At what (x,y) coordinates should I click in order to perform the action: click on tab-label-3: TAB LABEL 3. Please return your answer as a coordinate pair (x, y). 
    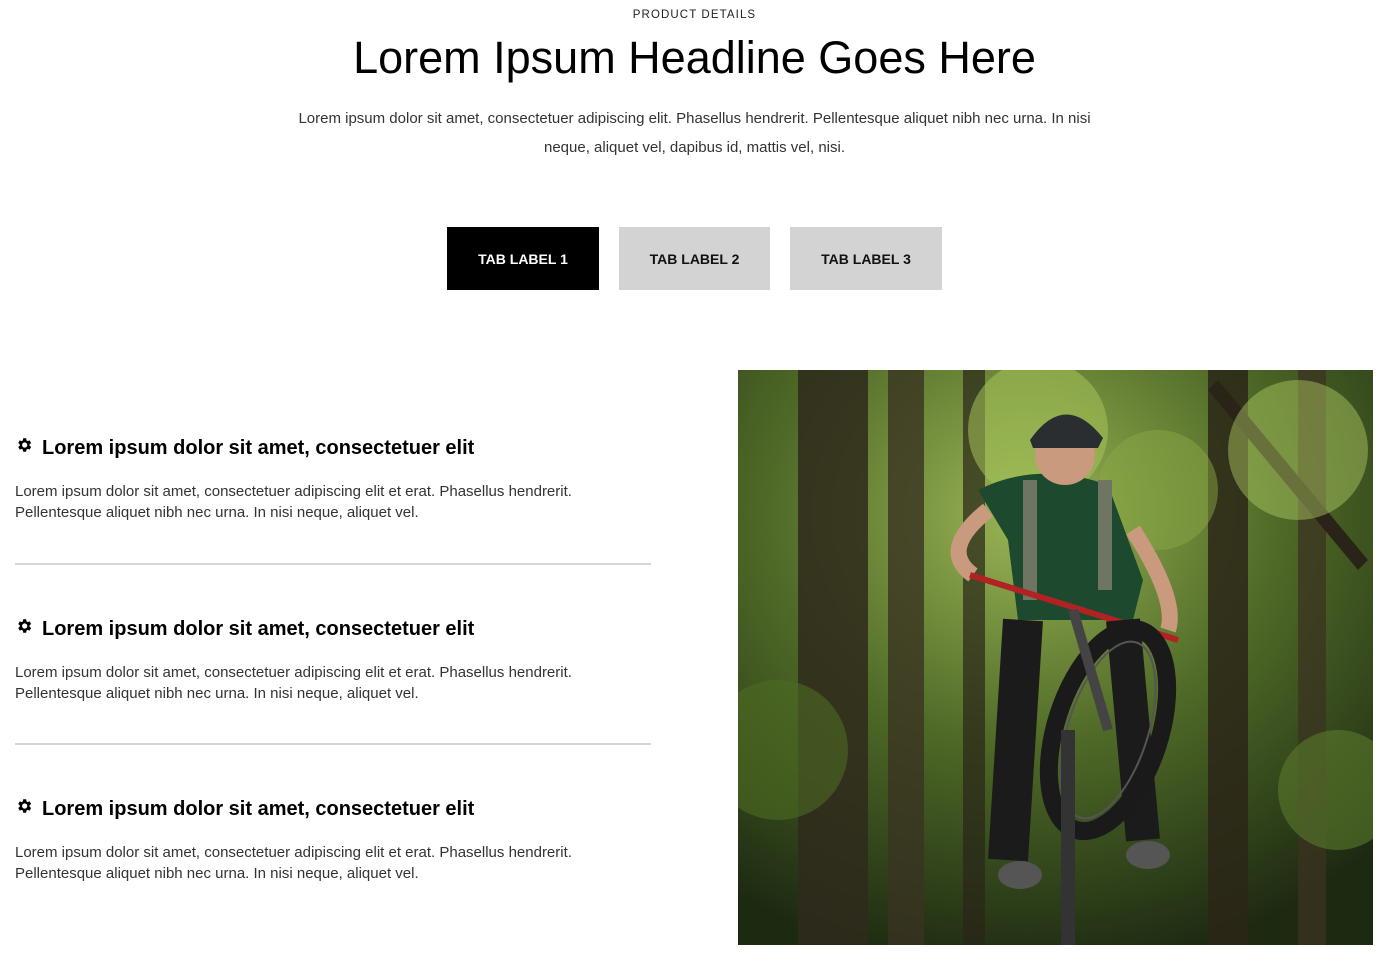
    Looking at the image, I should click on (866, 258).